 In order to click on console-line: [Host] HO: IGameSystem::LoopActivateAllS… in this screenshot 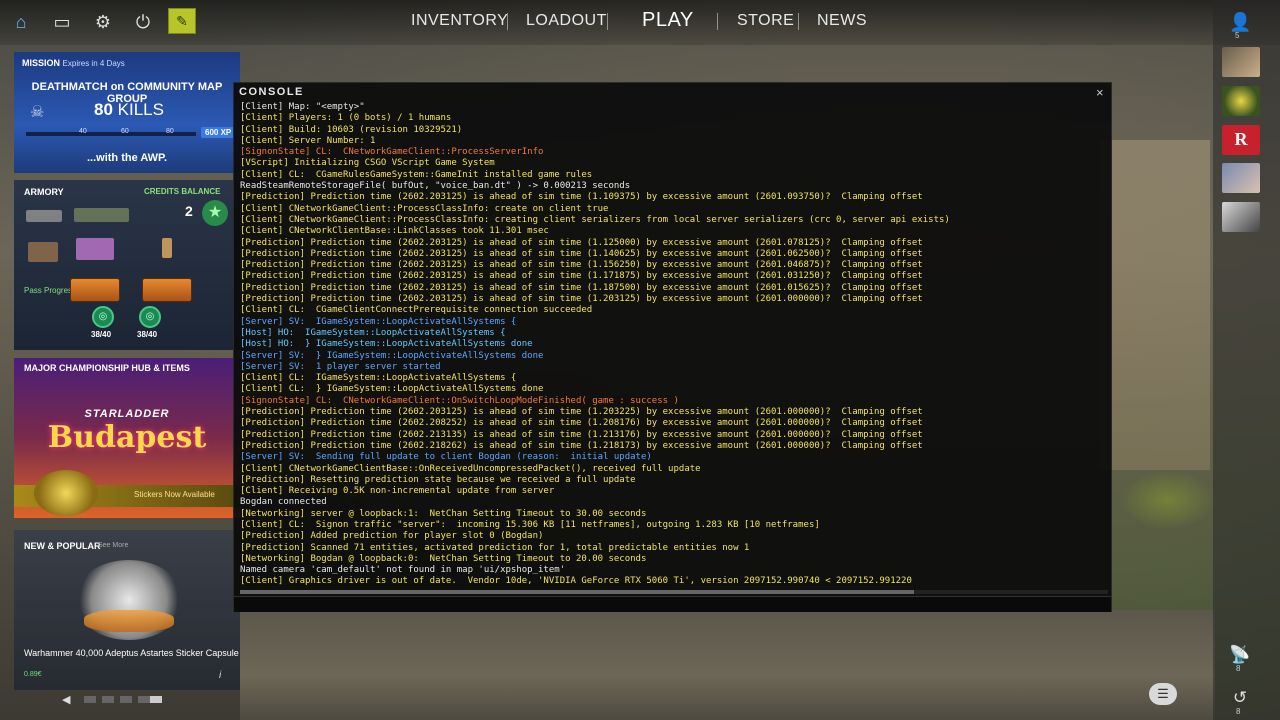, I will do `click(373, 332)`.